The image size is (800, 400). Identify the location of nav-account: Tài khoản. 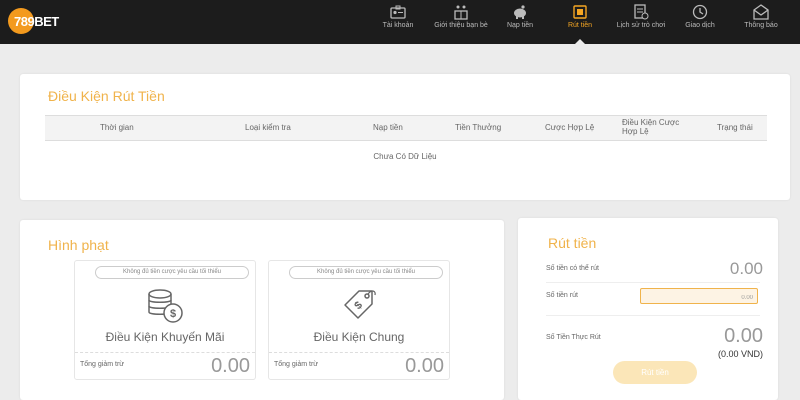
(398, 23).